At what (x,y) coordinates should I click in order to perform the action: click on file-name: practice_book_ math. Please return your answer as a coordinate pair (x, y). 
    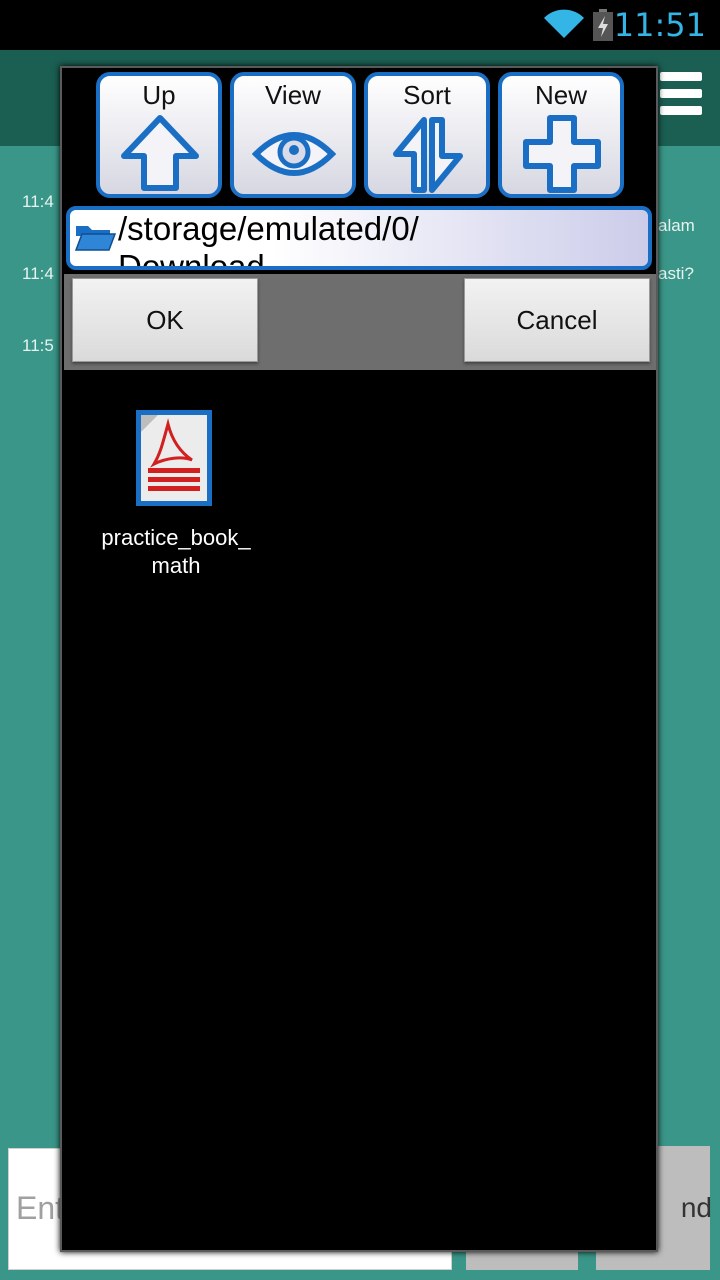
    Looking at the image, I should click on (176, 552).